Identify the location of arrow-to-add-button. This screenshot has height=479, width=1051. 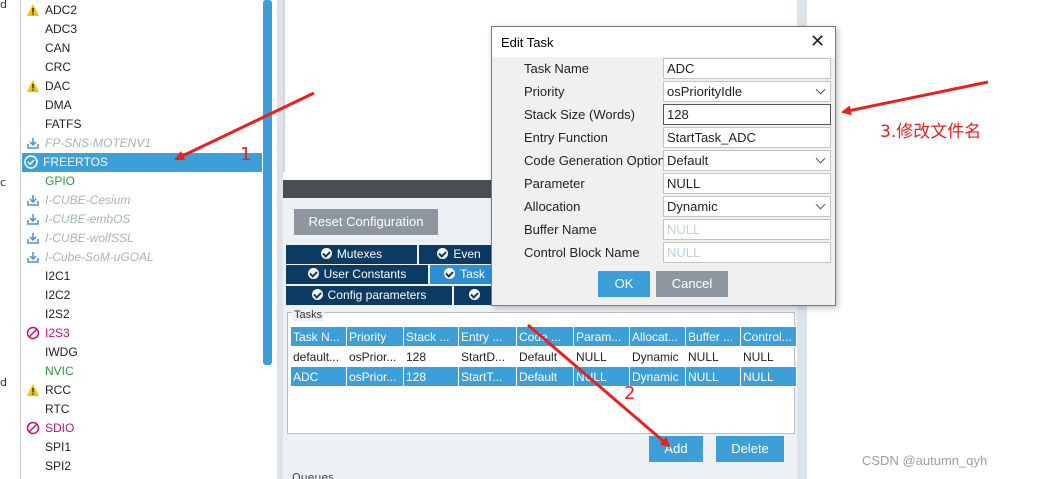
(599, 385).